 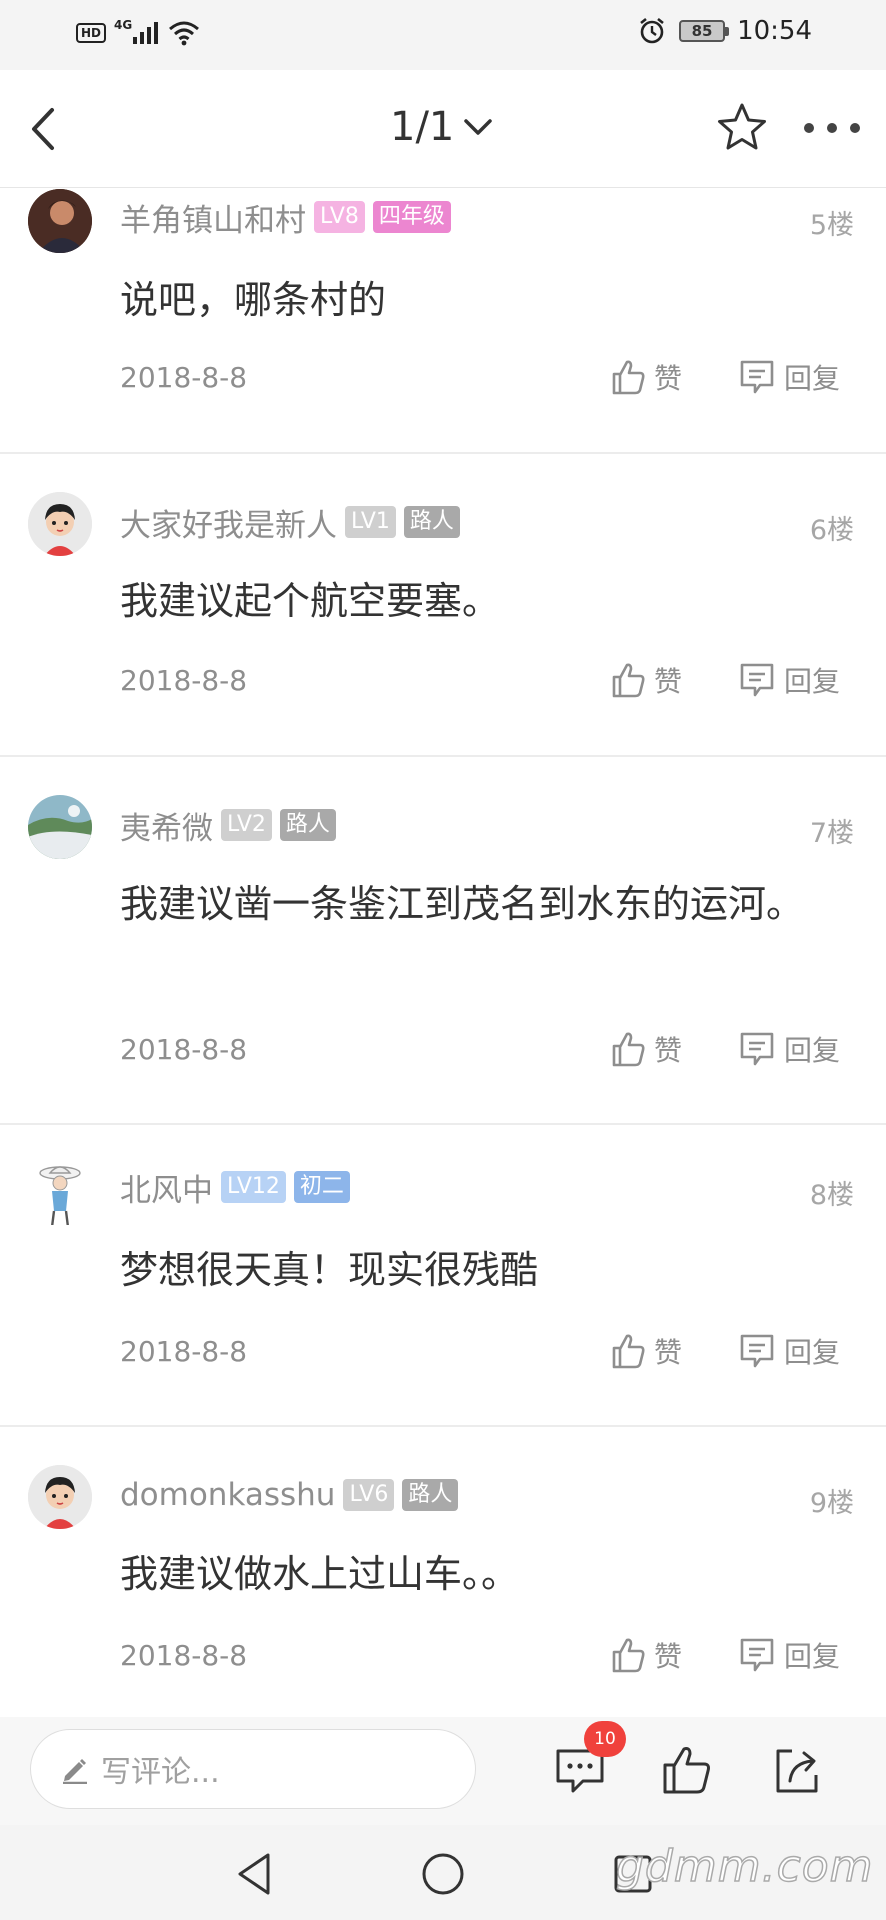 I want to click on system-nav-bar: gdmm.com, so click(x=443, y=1872).